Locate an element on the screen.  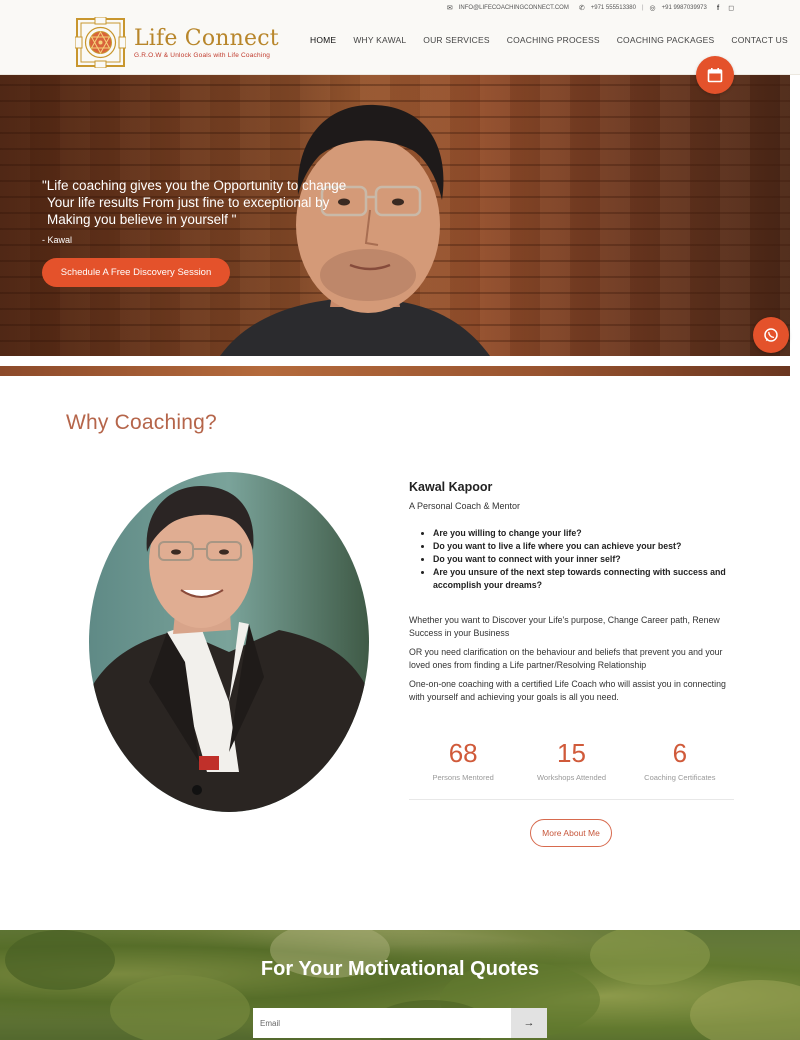
arrow-right-icon: → is located at coordinates (529, 1023).